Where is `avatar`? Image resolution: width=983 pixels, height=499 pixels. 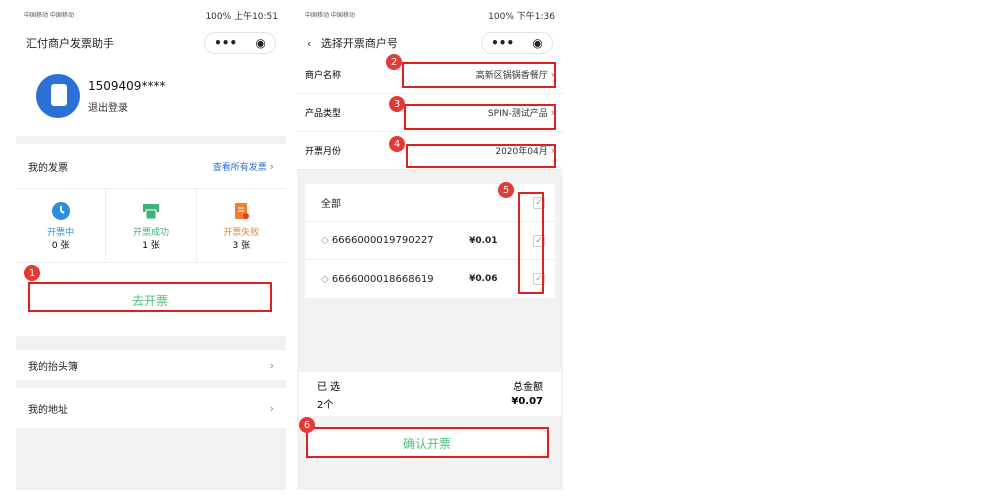
avatar is located at coordinates (58, 96).